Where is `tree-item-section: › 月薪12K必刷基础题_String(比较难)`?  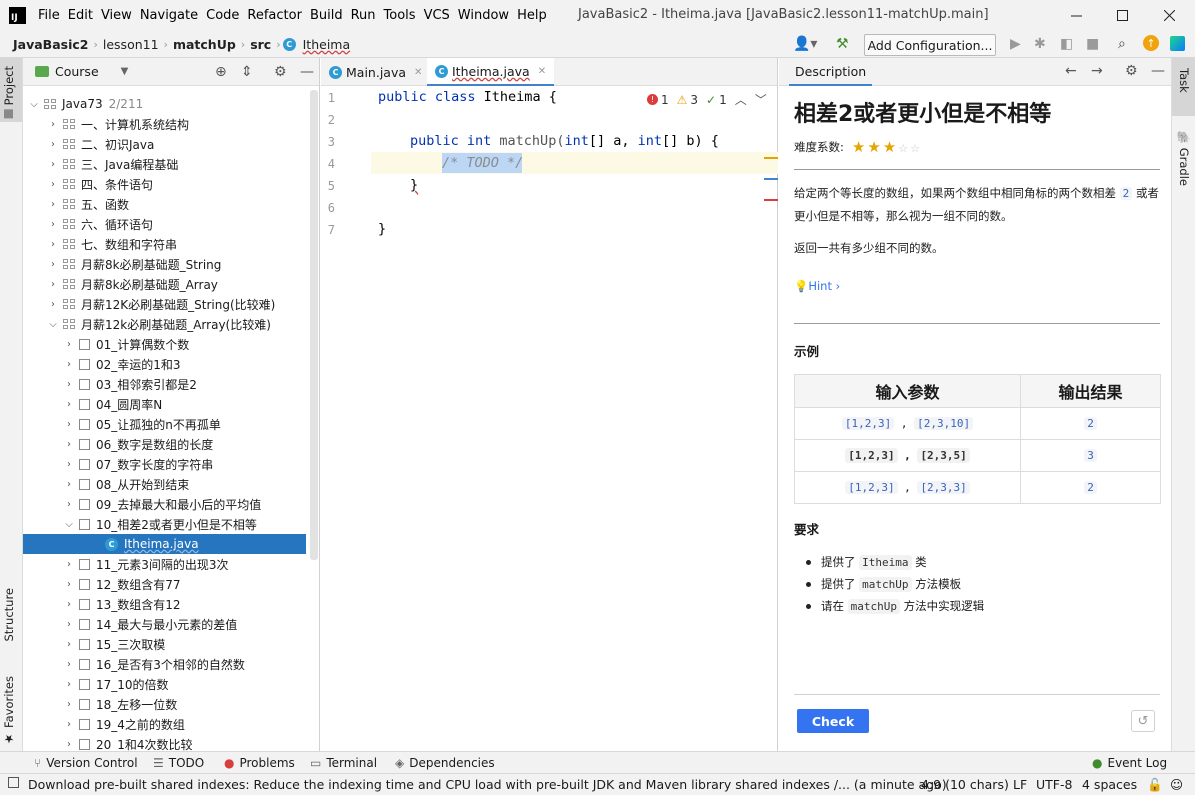 tree-item-section: › 月薪12K必刷基础题_String(比较难) is located at coordinates (164, 304).